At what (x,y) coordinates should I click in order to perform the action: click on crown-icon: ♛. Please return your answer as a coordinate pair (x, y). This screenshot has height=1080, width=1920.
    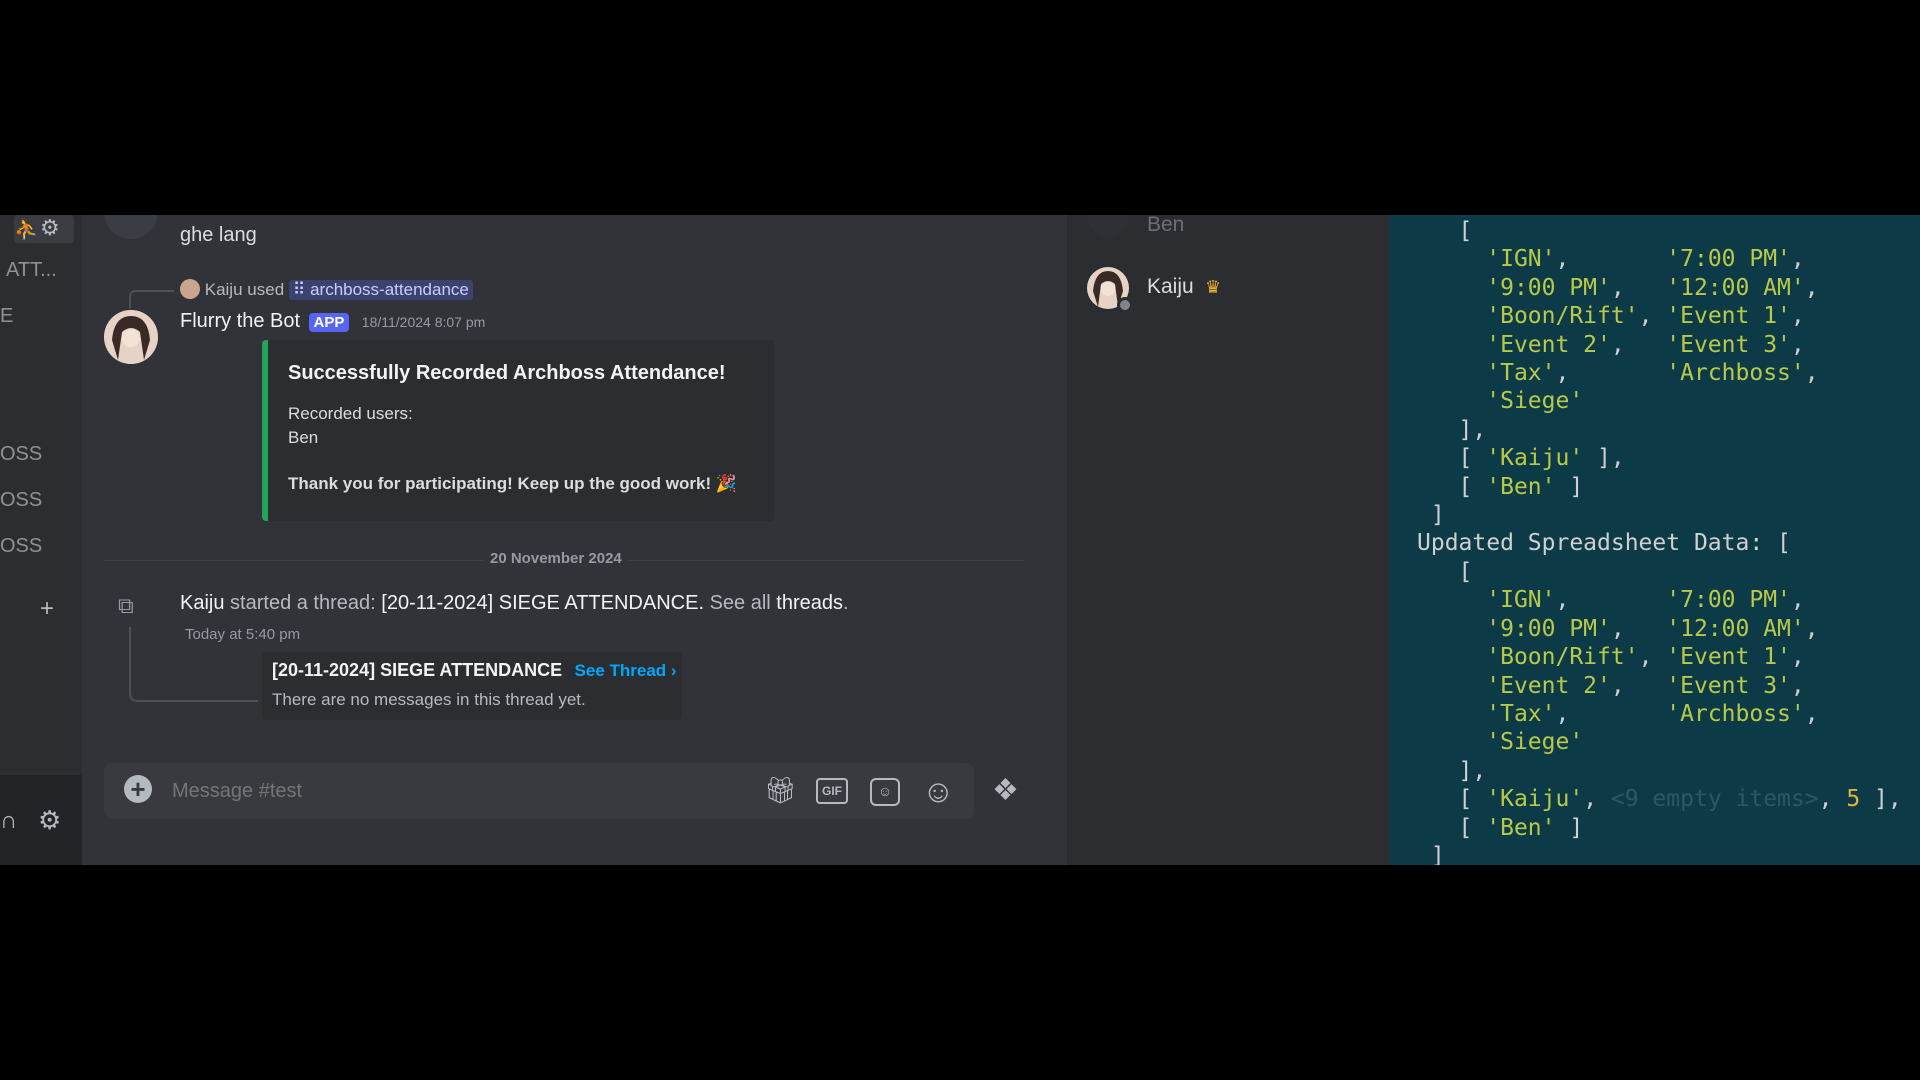
    Looking at the image, I should click on (1213, 287).